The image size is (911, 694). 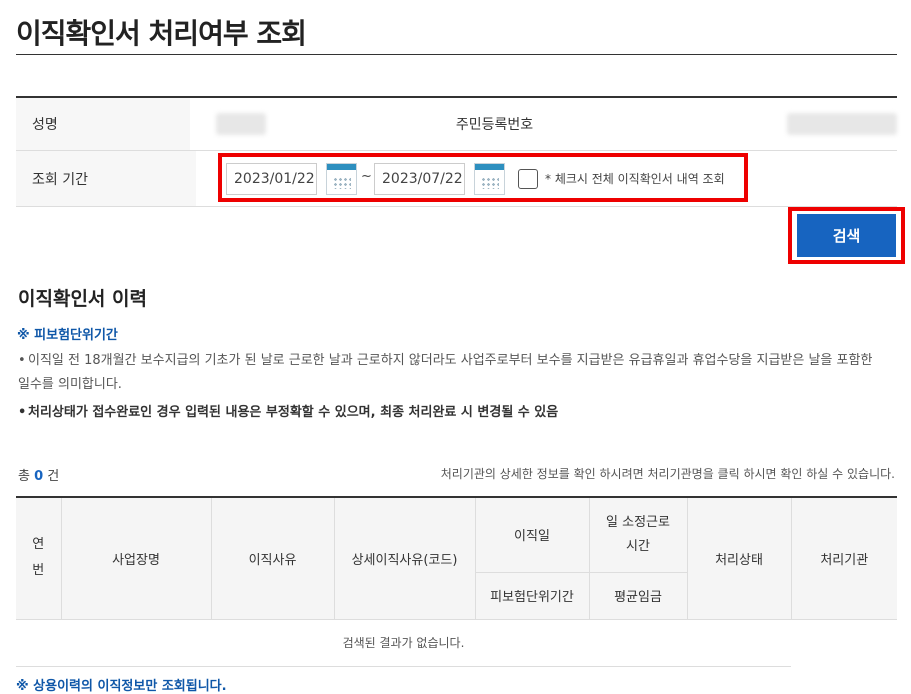 I want to click on title-divider, so click(x=456, y=54).